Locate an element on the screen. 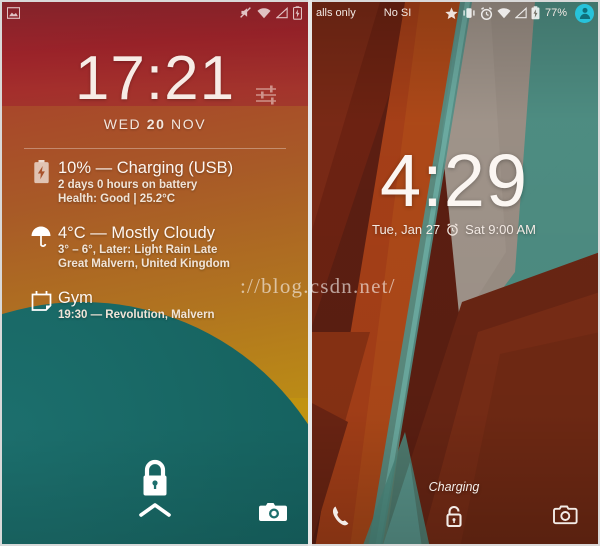  right-clock-date: Tue, Jan 27 is located at coordinates (406, 229).